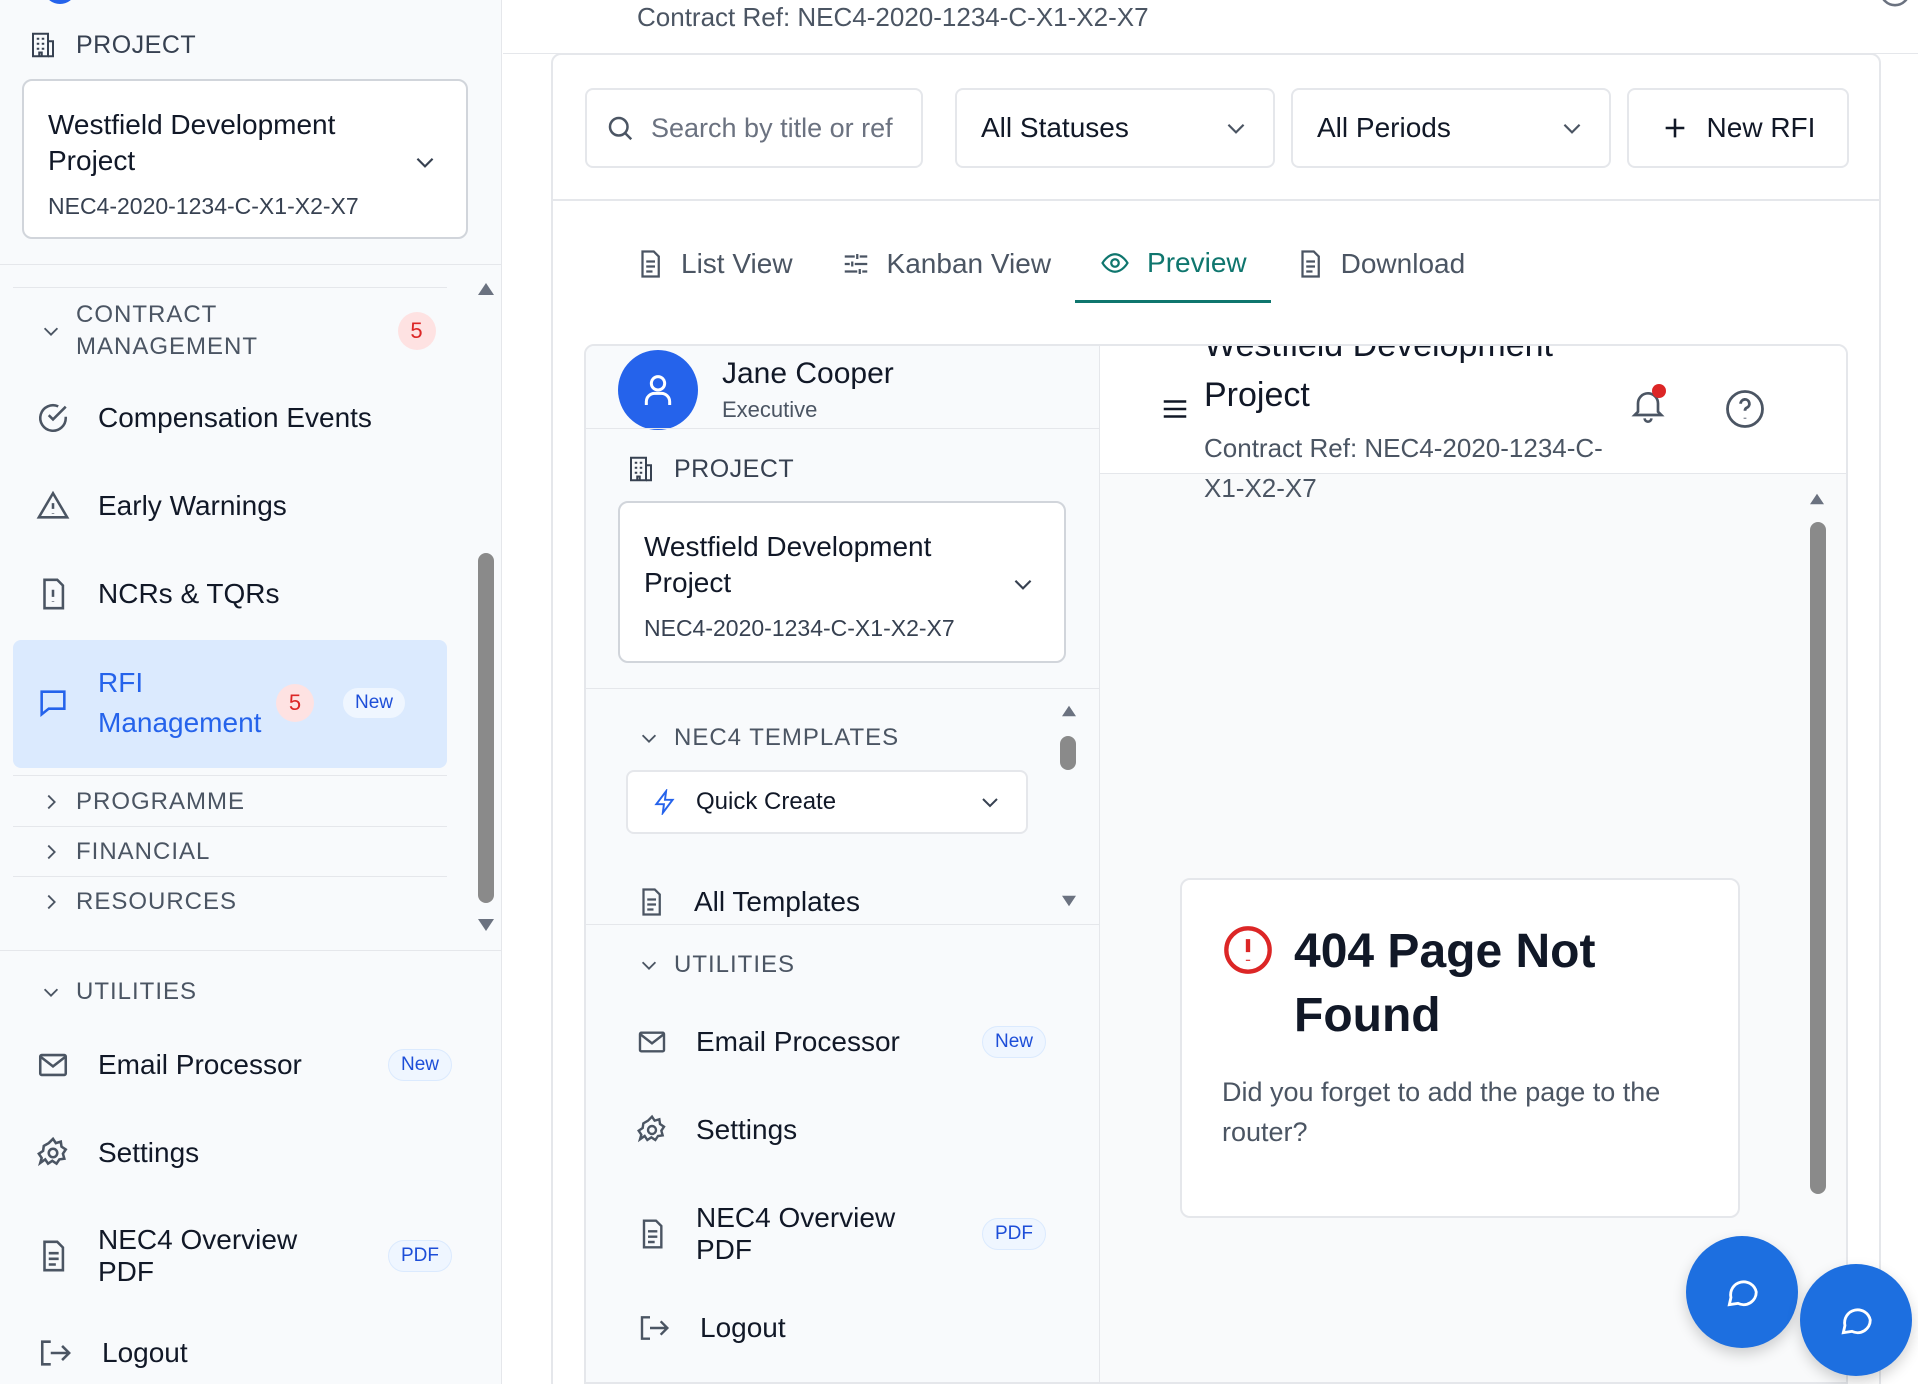  What do you see at coordinates (417, 331) in the screenshot?
I see `count-badge: 5` at bounding box center [417, 331].